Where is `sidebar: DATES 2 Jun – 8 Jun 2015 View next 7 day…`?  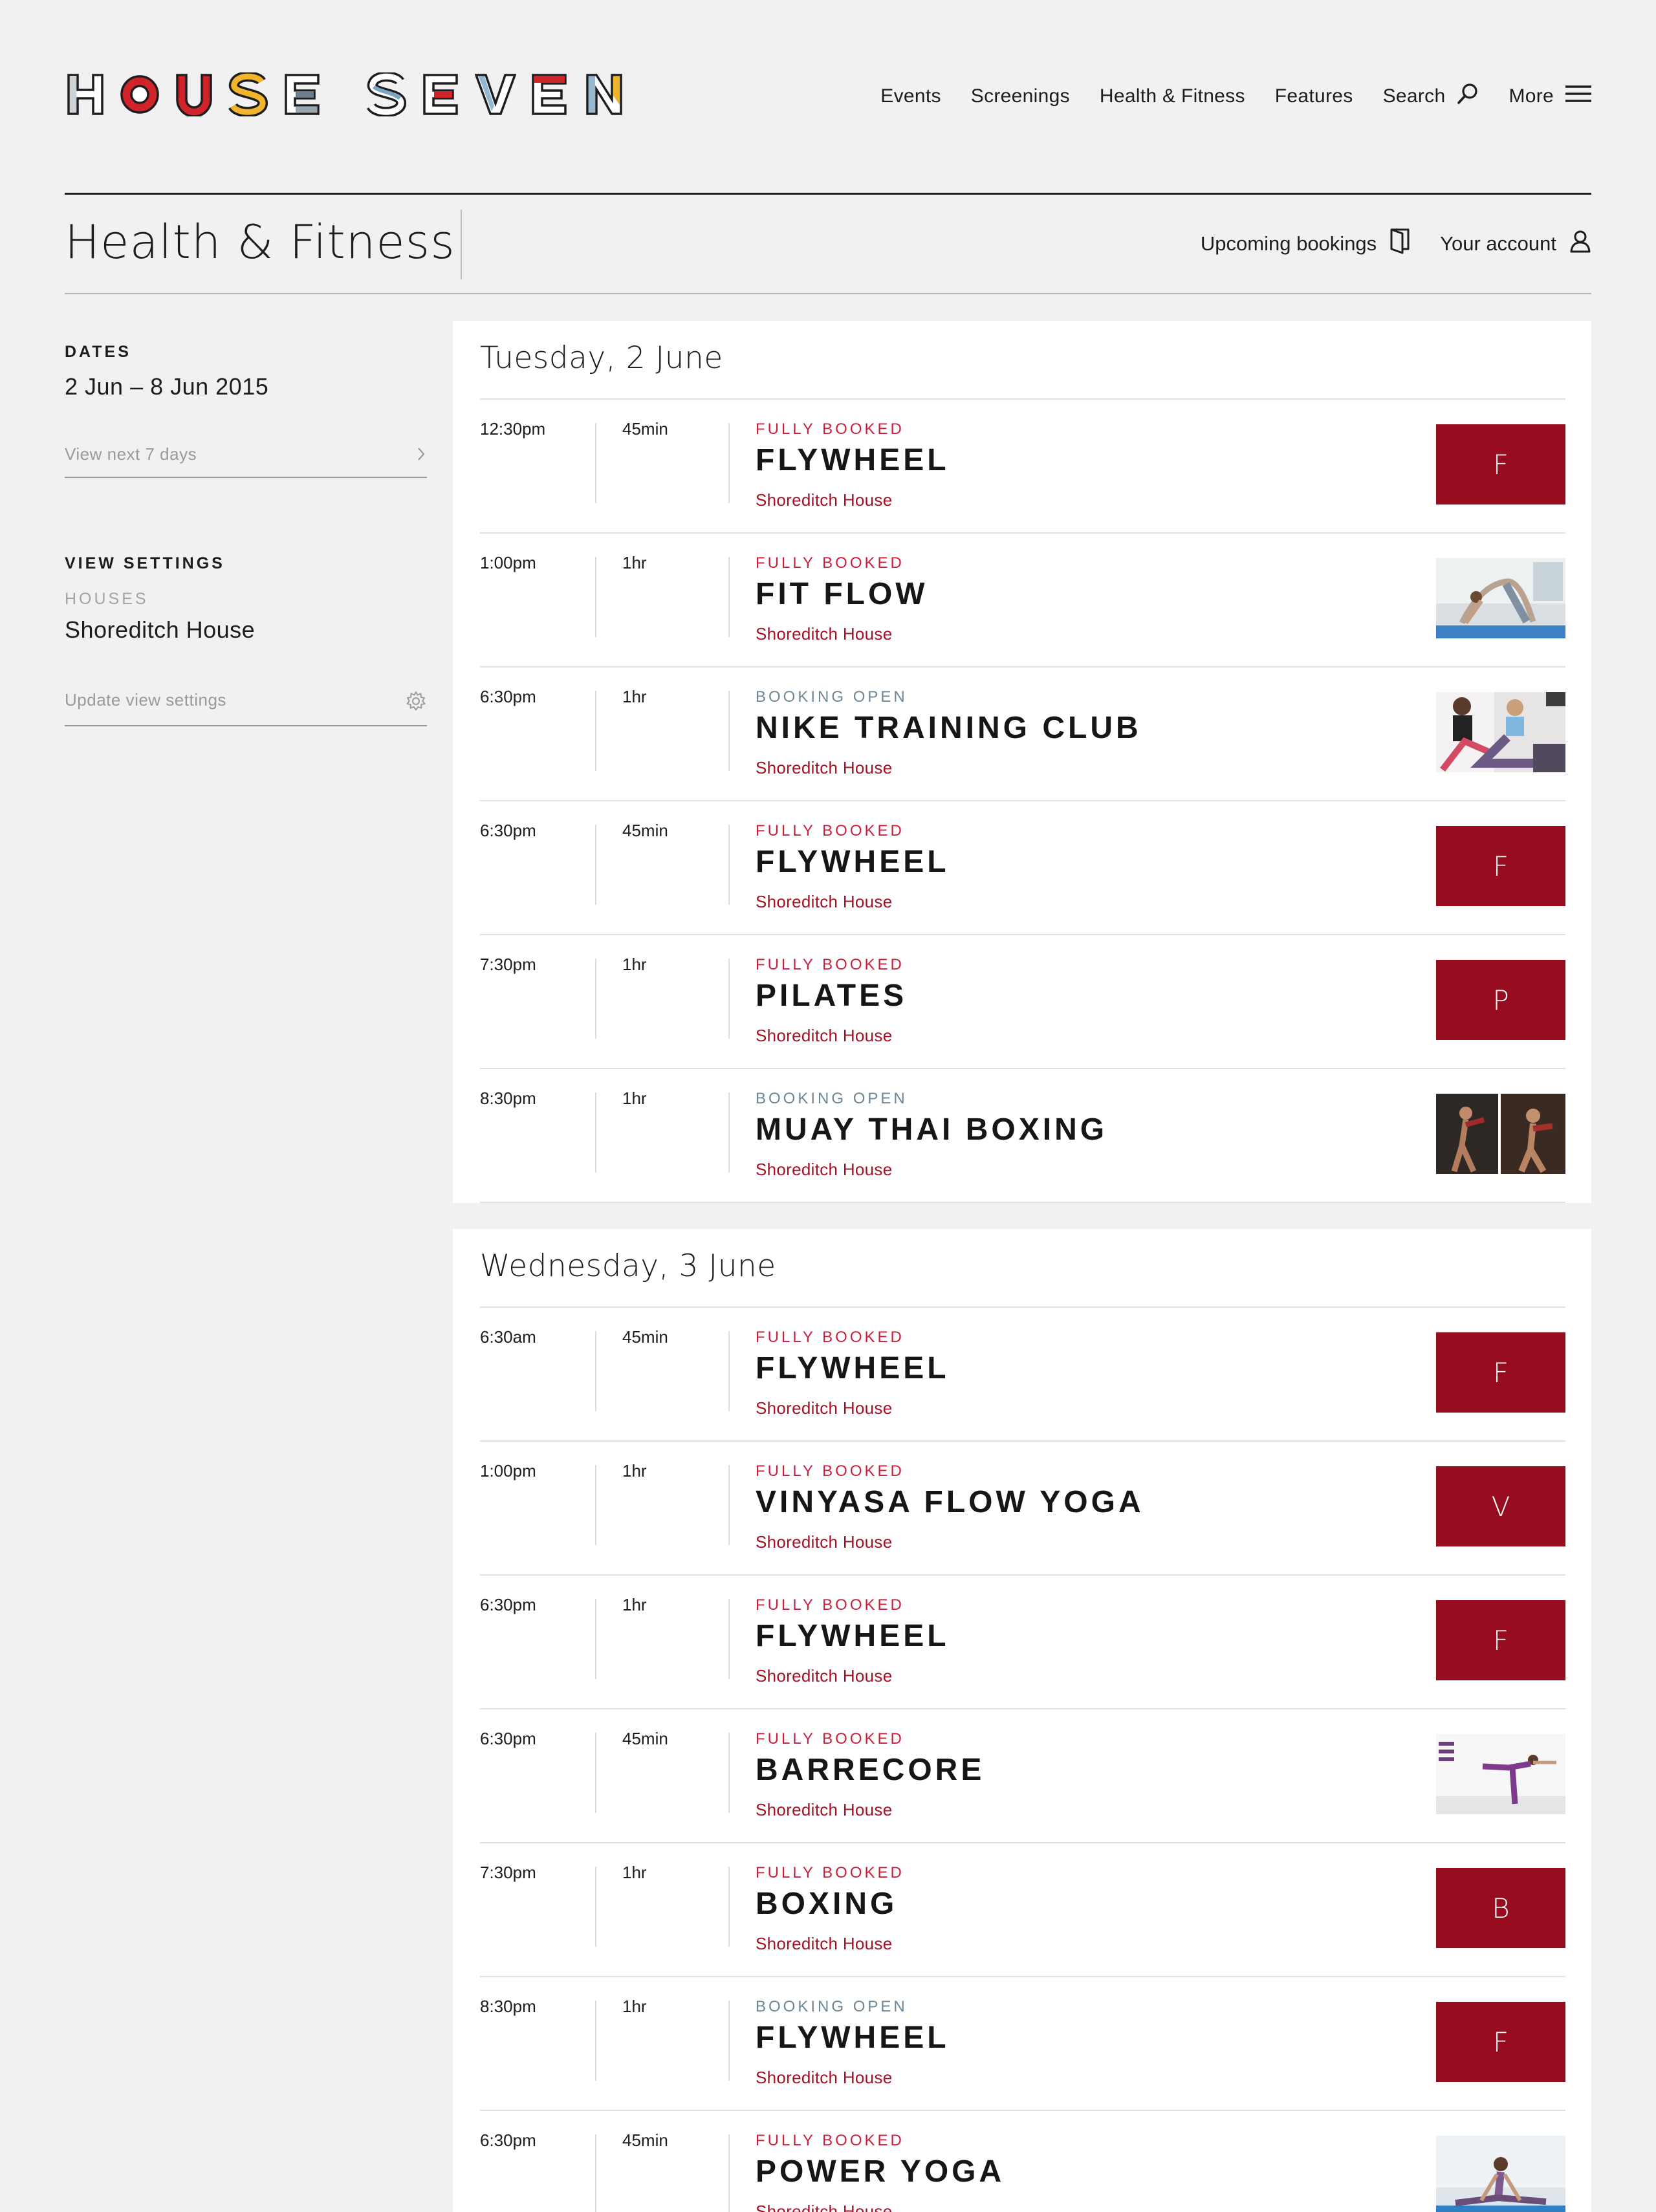
sidebar: DATES 2 Jun – 8 Jun 2015 View next 7 day… is located at coordinates (246, 534).